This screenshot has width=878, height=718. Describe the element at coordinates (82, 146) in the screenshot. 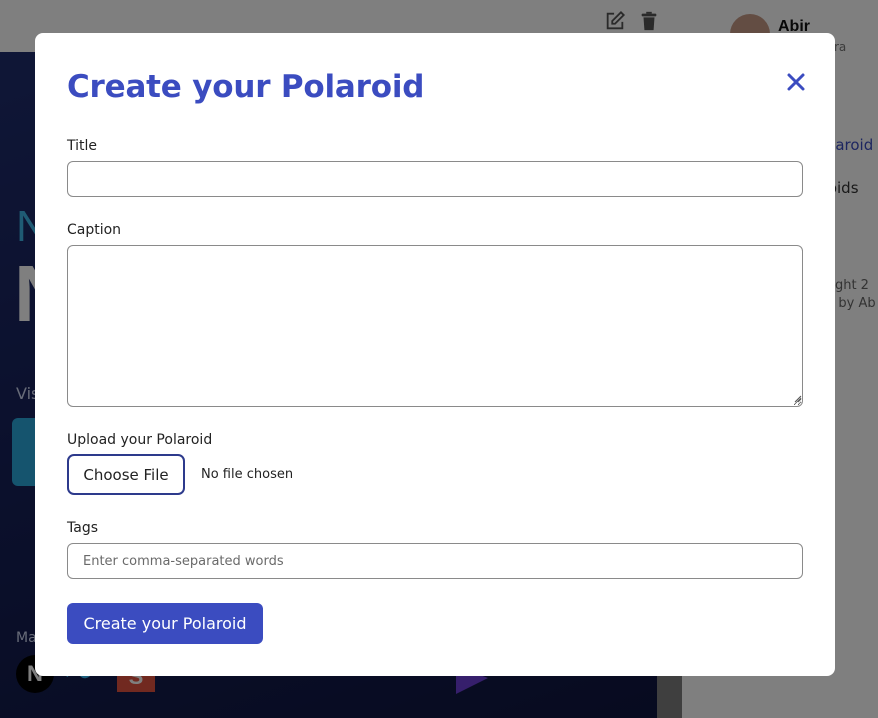

I see `title-label: Title` at that location.